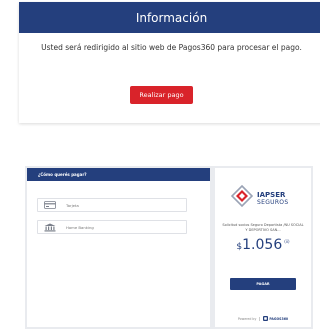 The height and width of the screenshot is (329, 320). What do you see at coordinates (72, 205) in the screenshot?
I see `method-label-tarjeta: Tarjeta` at bounding box center [72, 205].